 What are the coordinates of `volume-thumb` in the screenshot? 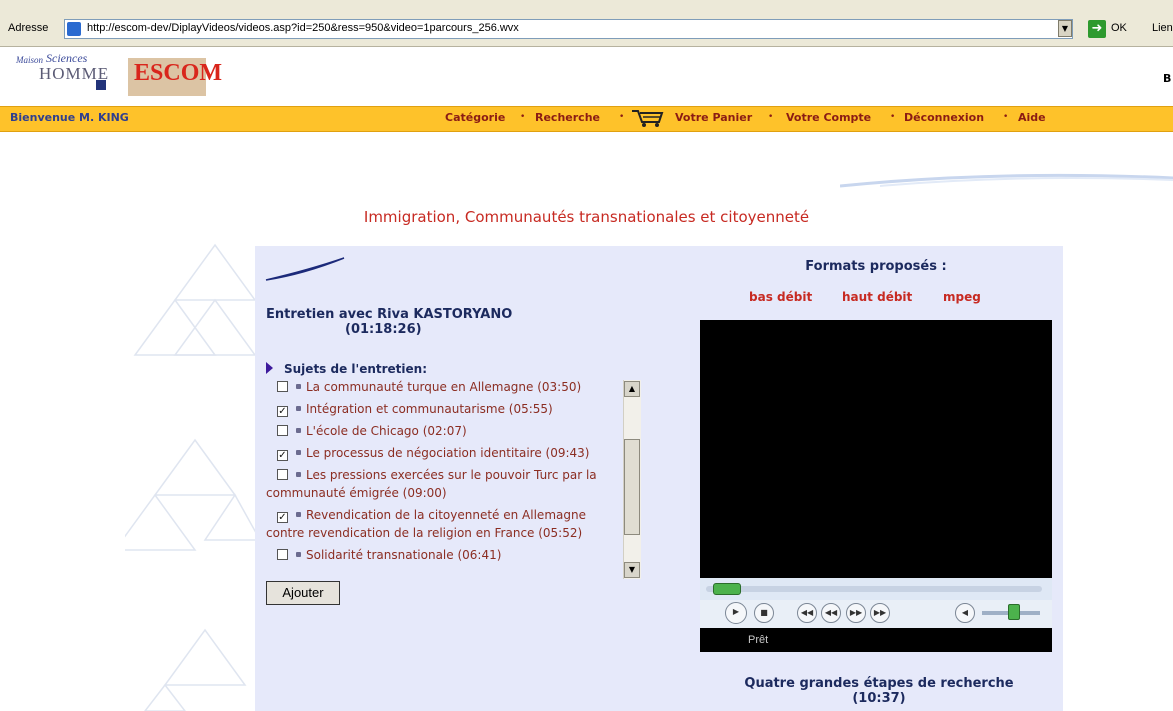 It's located at (1014, 612).